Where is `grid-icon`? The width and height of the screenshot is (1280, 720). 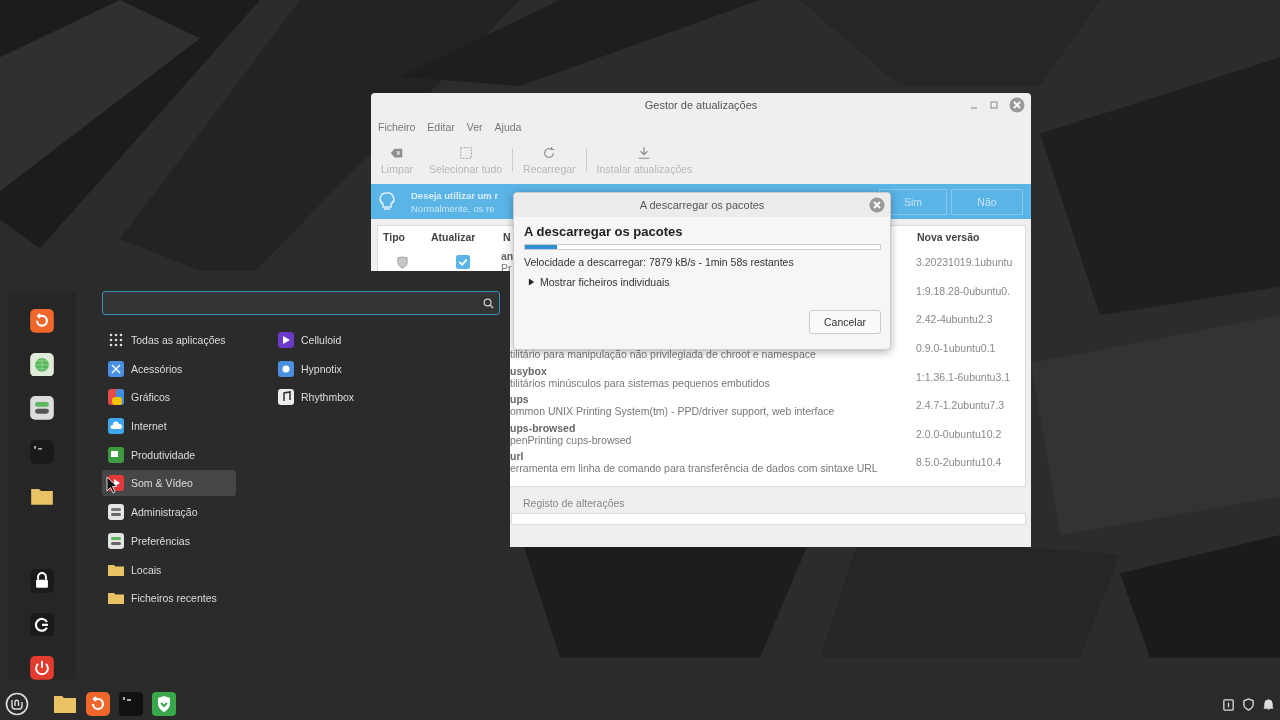 grid-icon is located at coordinates (116, 340).